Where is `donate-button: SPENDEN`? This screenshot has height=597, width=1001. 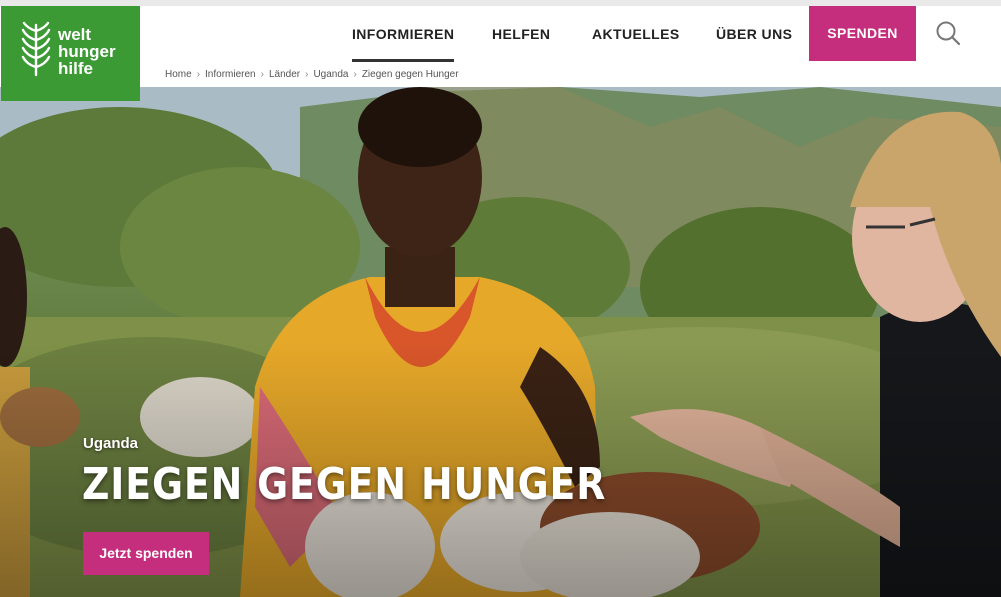
donate-button: SPENDEN is located at coordinates (862, 33).